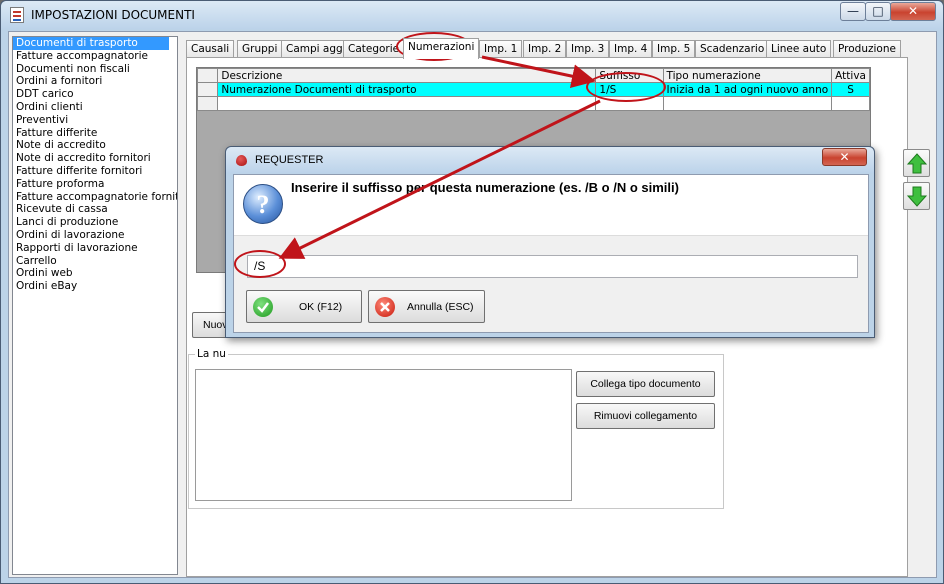 This screenshot has height=584, width=944. What do you see at coordinates (674, 49) in the screenshot?
I see `tab-imp-5: Imp. 5` at bounding box center [674, 49].